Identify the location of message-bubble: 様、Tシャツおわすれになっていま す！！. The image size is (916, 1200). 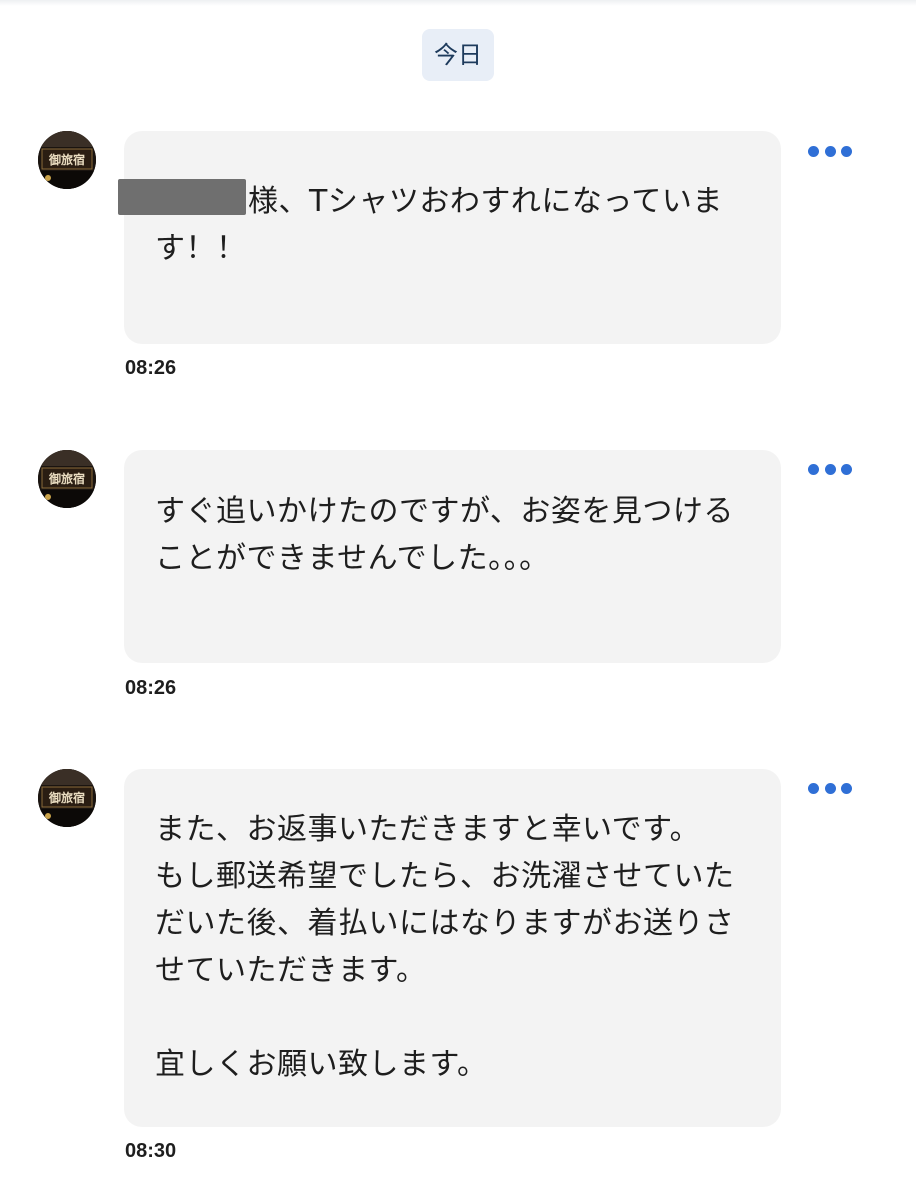
(449, 237).